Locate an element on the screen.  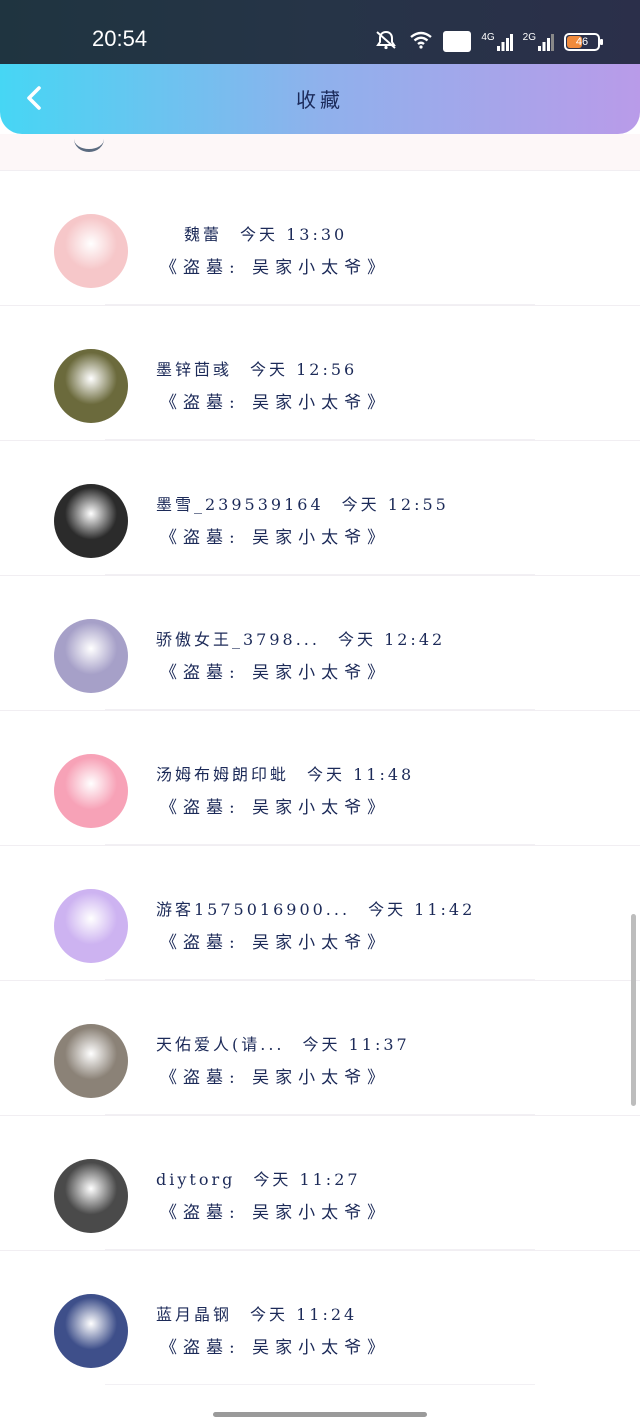
list-item: 汤姆布姆朗印蚍 今天 11:48 《盗墓: 吴家小太爷》 is located at coordinates (320, 777).